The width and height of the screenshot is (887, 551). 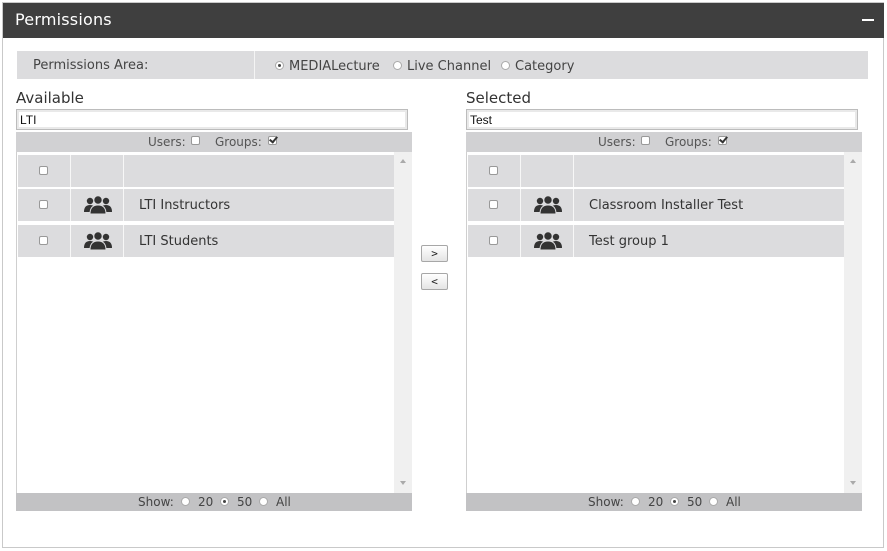 What do you see at coordinates (397, 65) in the screenshot?
I see `radio-live-channel` at bounding box center [397, 65].